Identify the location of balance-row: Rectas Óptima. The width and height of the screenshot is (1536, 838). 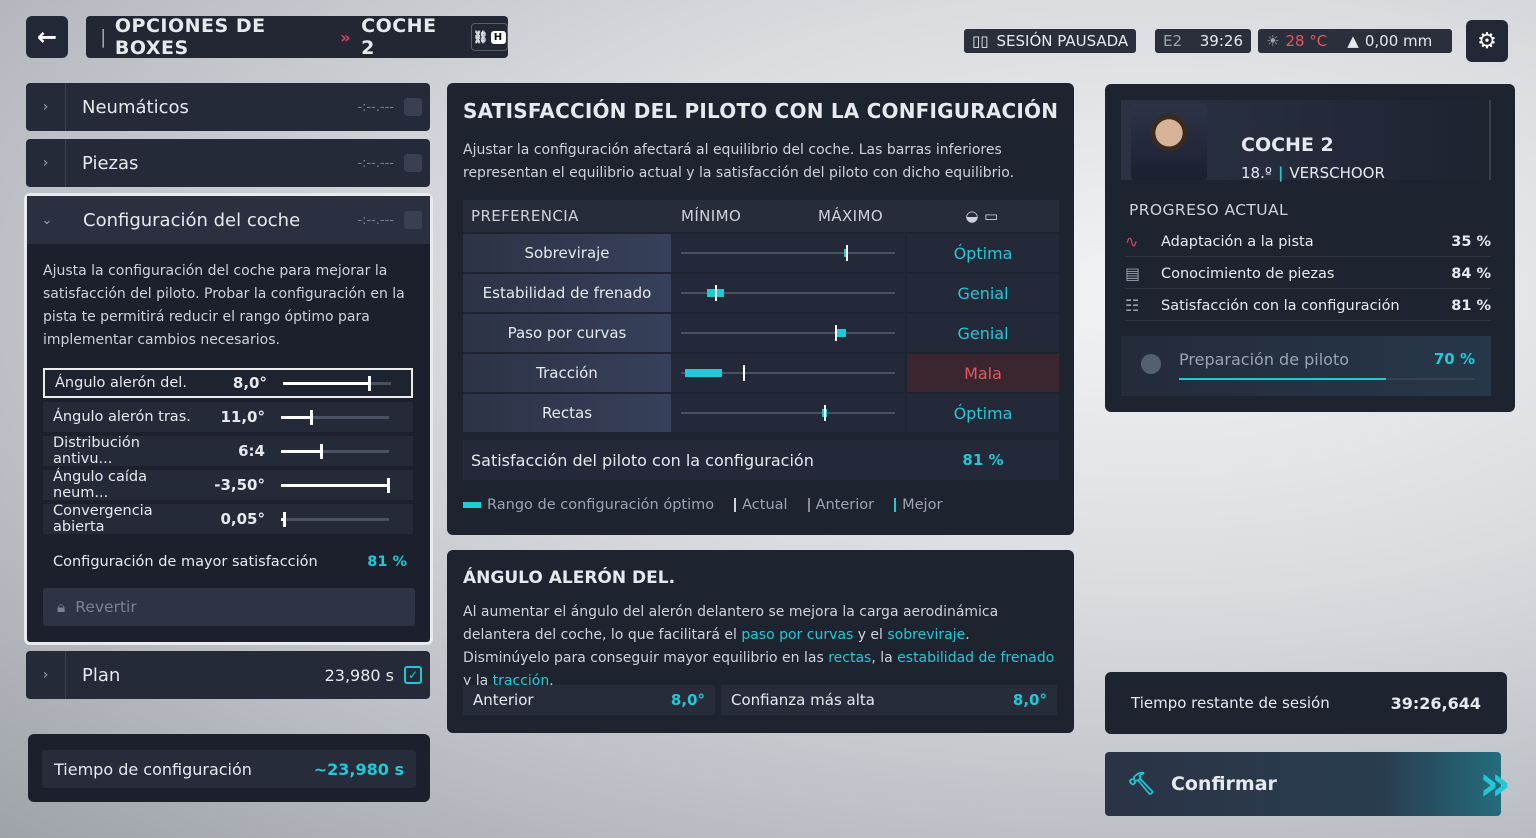
(761, 413).